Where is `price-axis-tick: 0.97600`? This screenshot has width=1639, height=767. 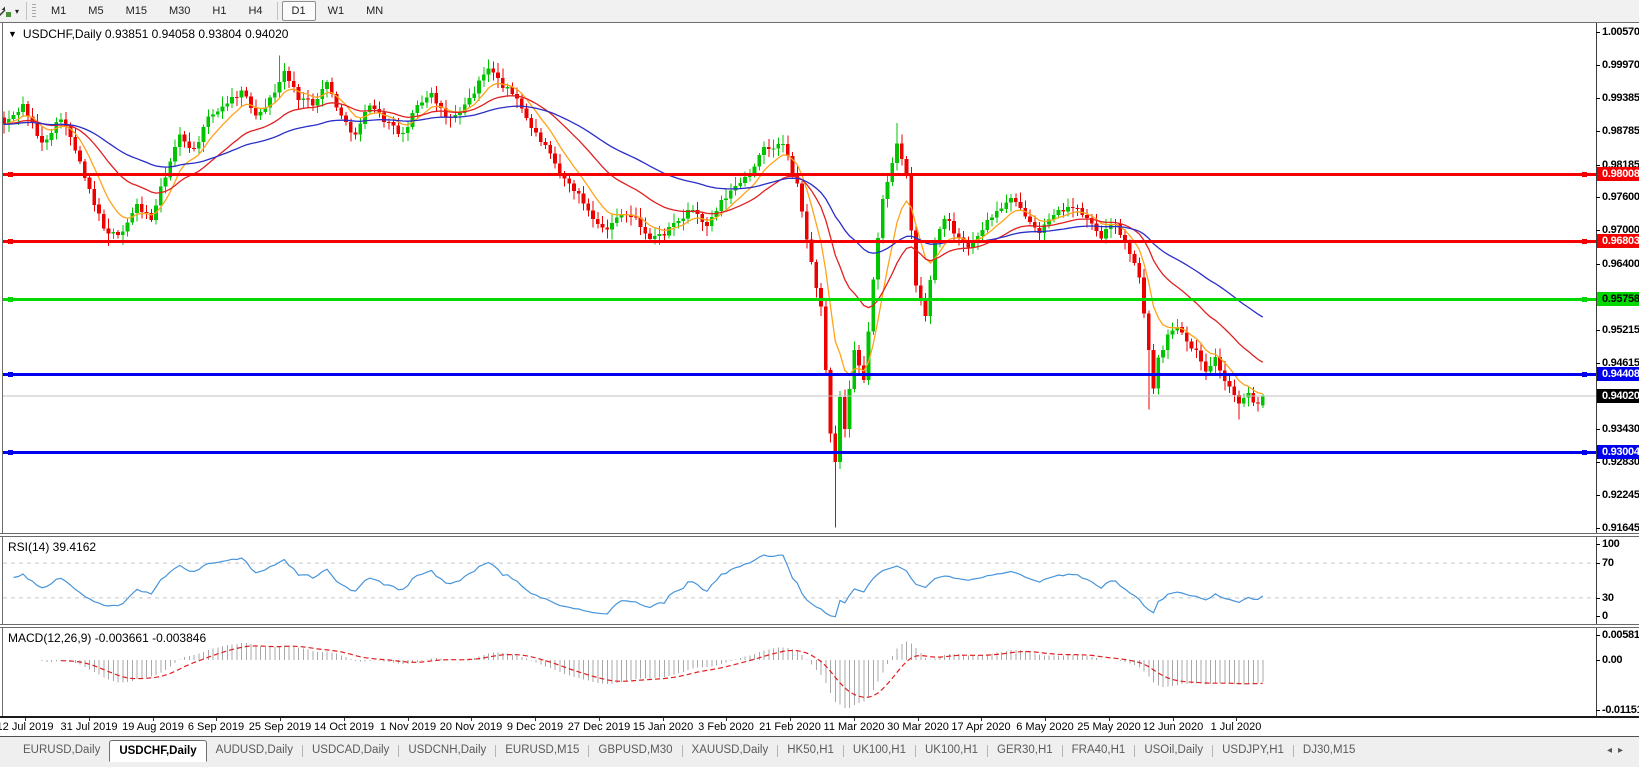
price-axis-tick: 0.97600 is located at coordinates (1620, 197).